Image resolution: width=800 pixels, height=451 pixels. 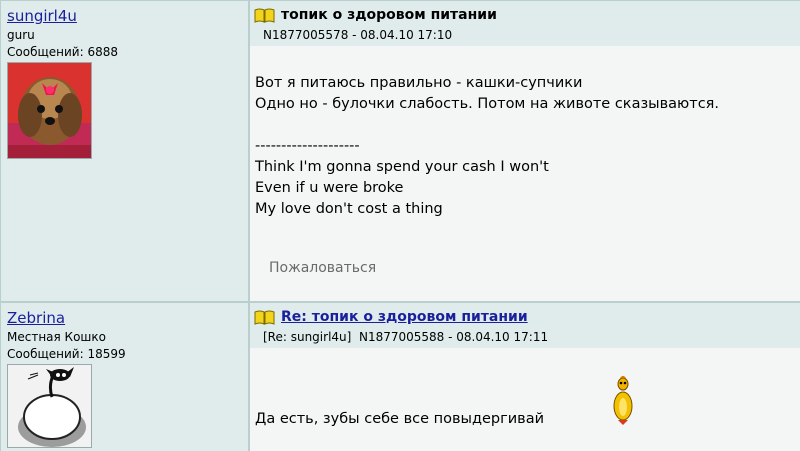 I want to click on black-cat-avatar-icon, so click(x=49, y=406).